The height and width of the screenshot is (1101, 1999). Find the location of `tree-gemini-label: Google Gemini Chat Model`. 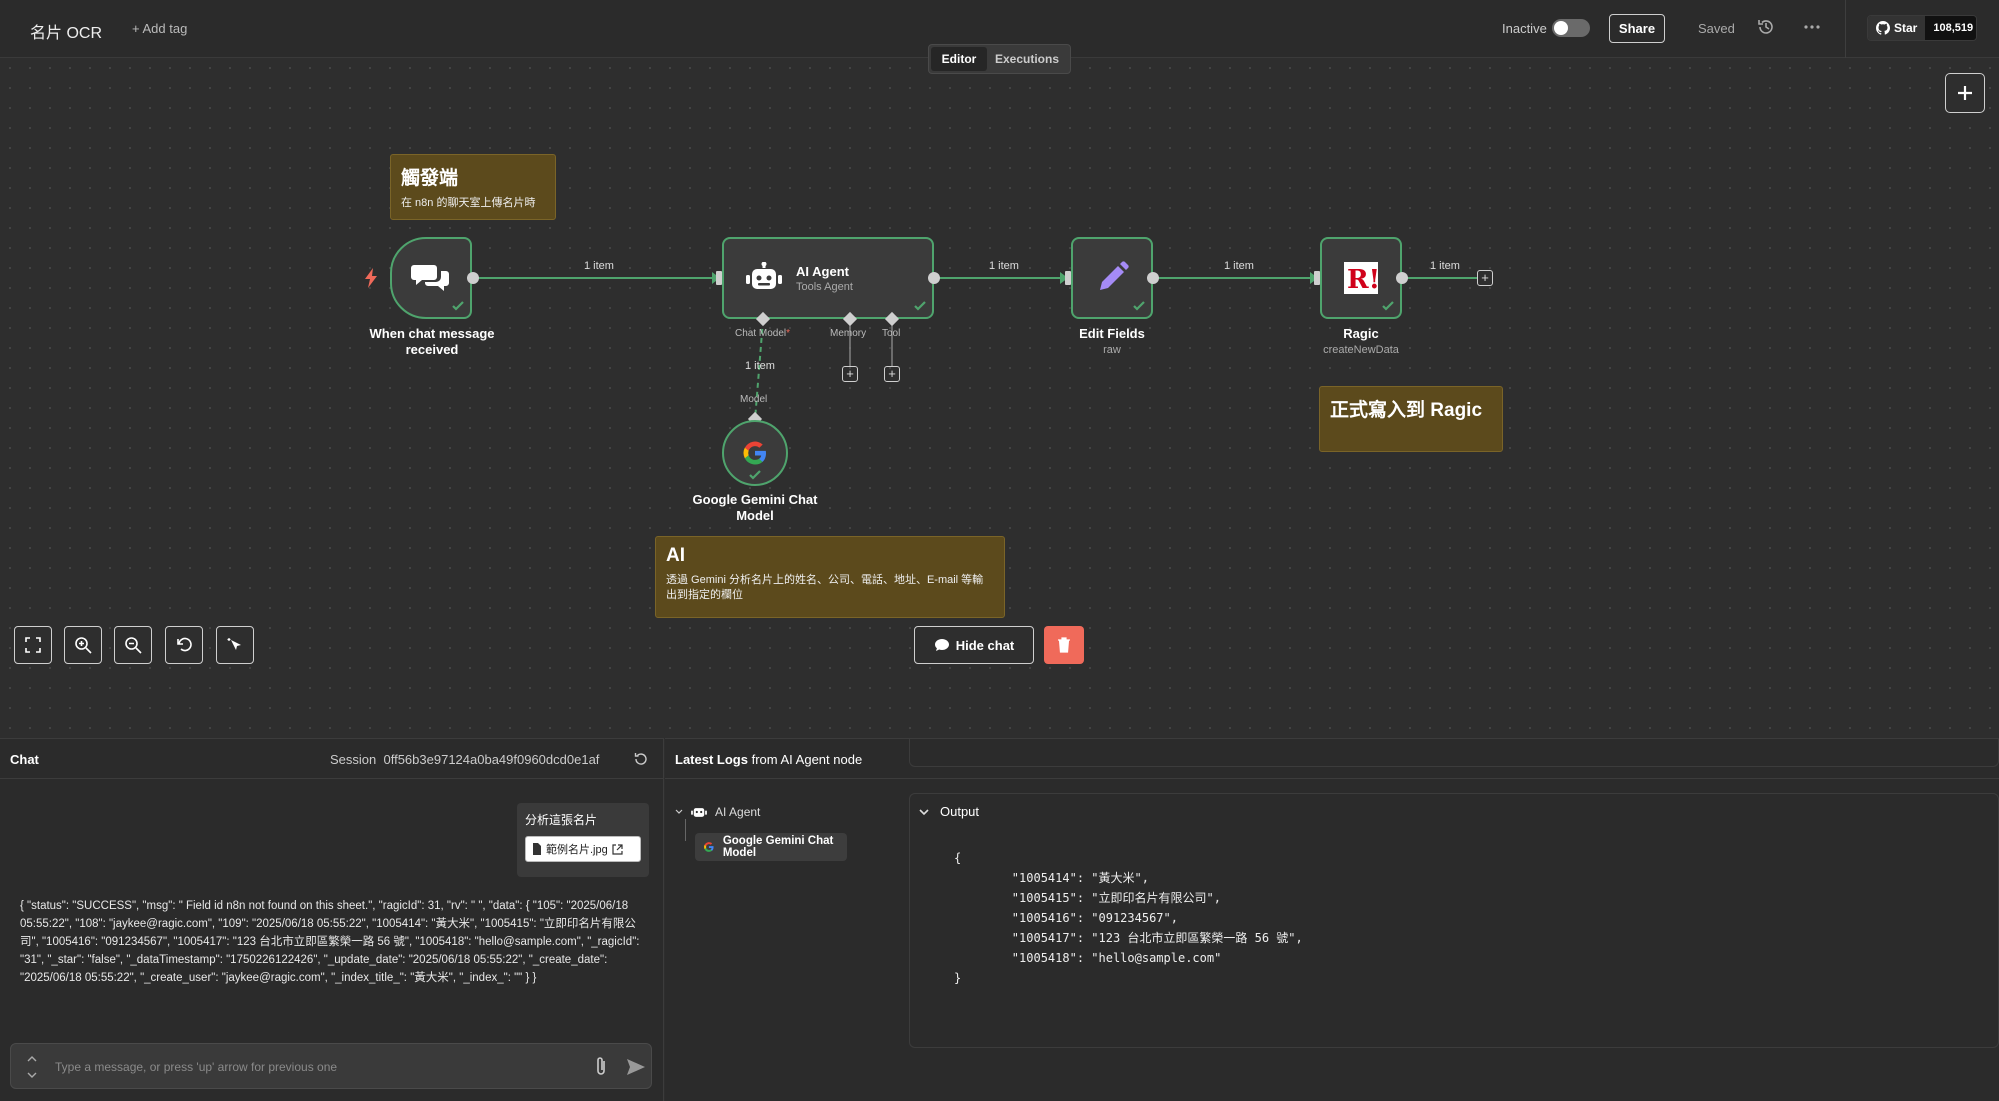

tree-gemini-label: Google Gemini Chat Model is located at coordinates (778, 847).